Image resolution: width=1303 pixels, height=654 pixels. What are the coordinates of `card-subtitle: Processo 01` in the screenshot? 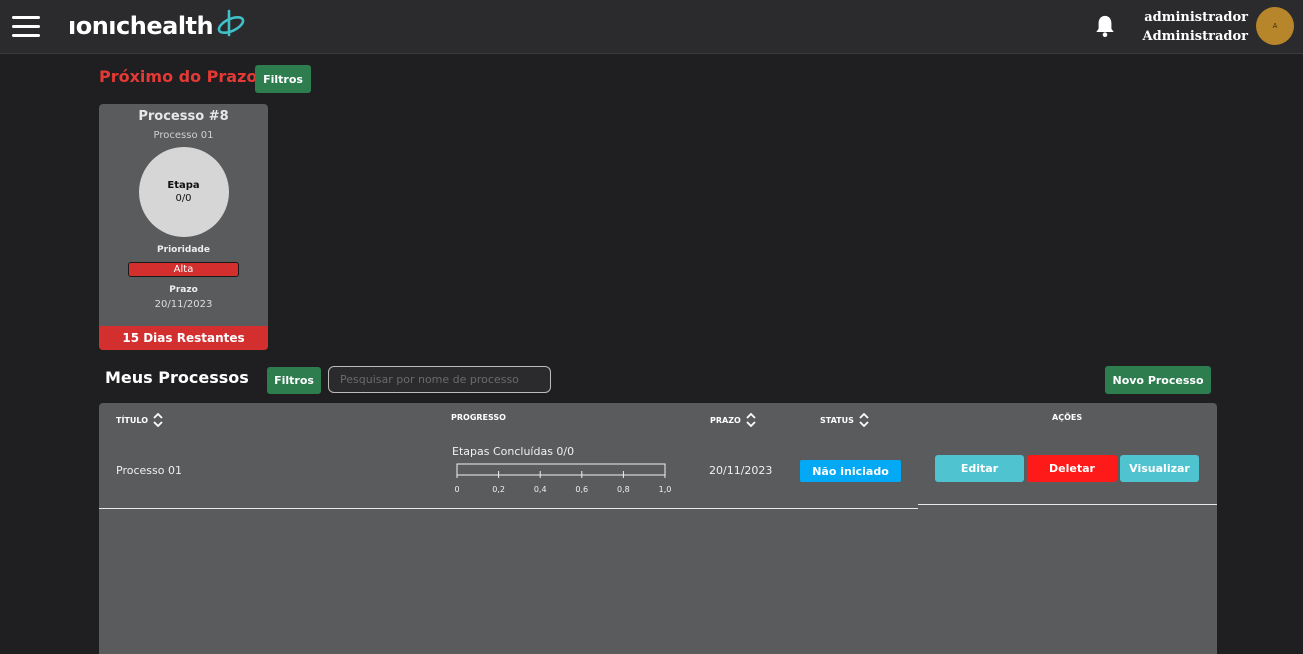 It's located at (183, 135).